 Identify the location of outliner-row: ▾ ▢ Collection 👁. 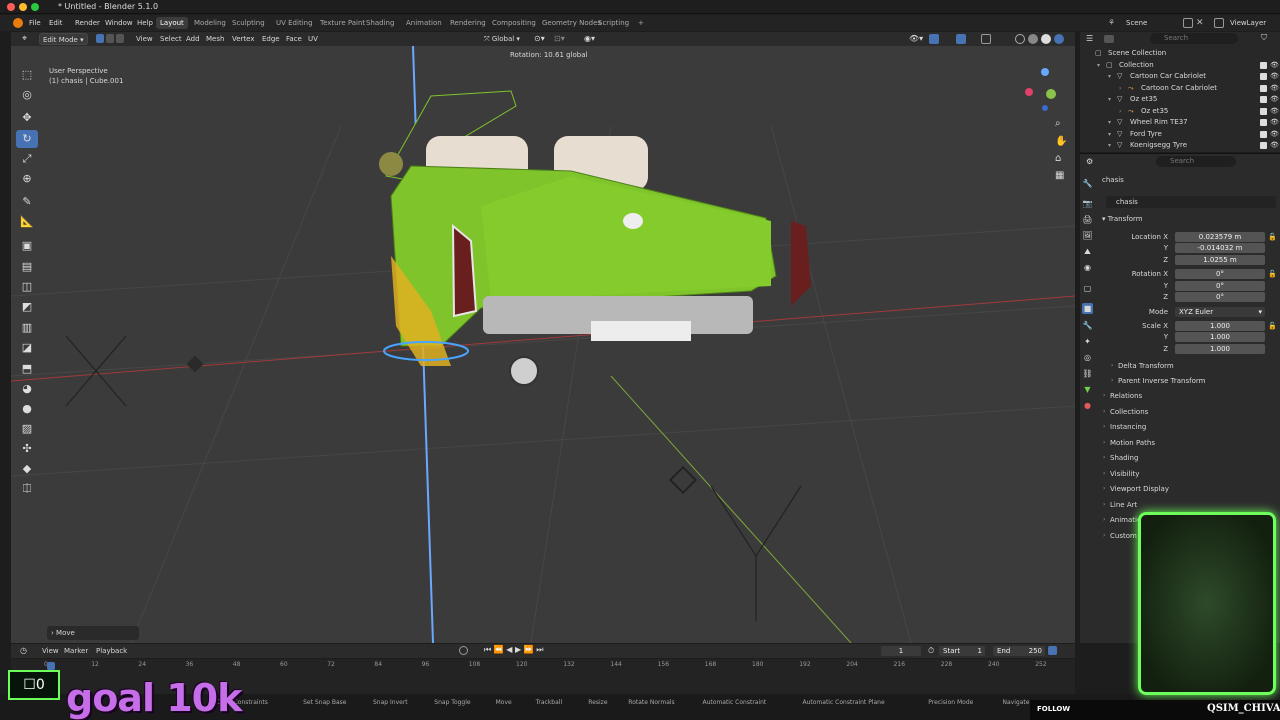
(1180, 65).